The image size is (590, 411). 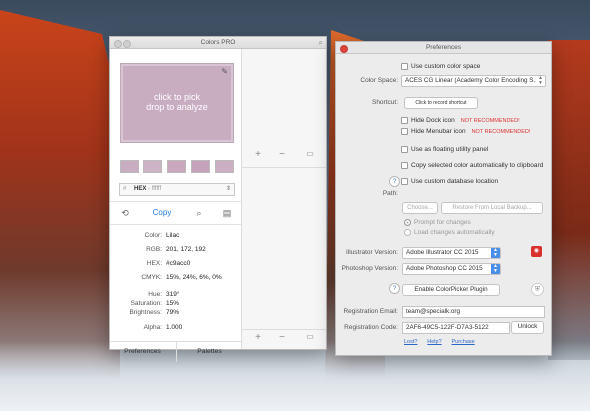 I want to click on load-changes-radio: Load changes automatically, so click(x=449, y=232).